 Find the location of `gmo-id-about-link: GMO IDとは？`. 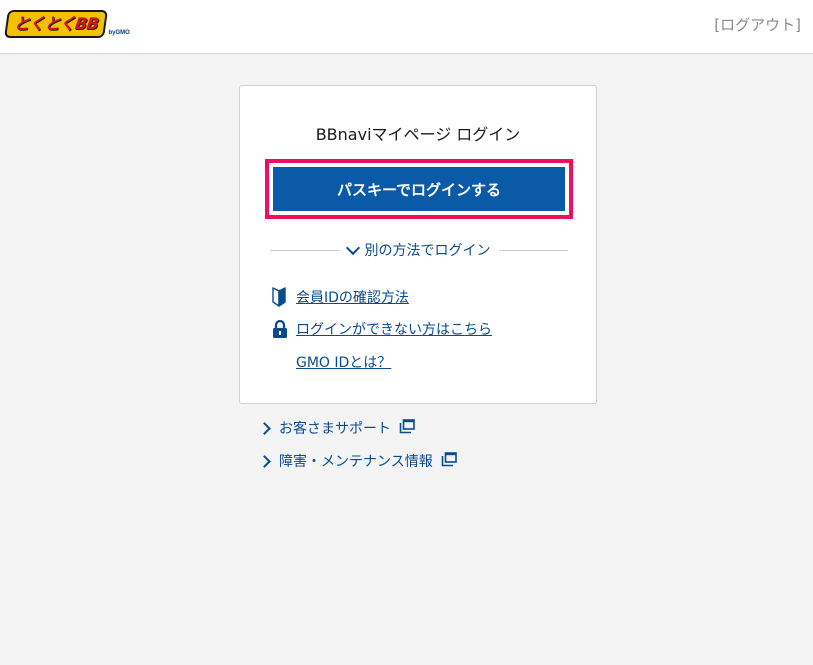

gmo-id-about-link: GMO IDとは？ is located at coordinates (343, 362).